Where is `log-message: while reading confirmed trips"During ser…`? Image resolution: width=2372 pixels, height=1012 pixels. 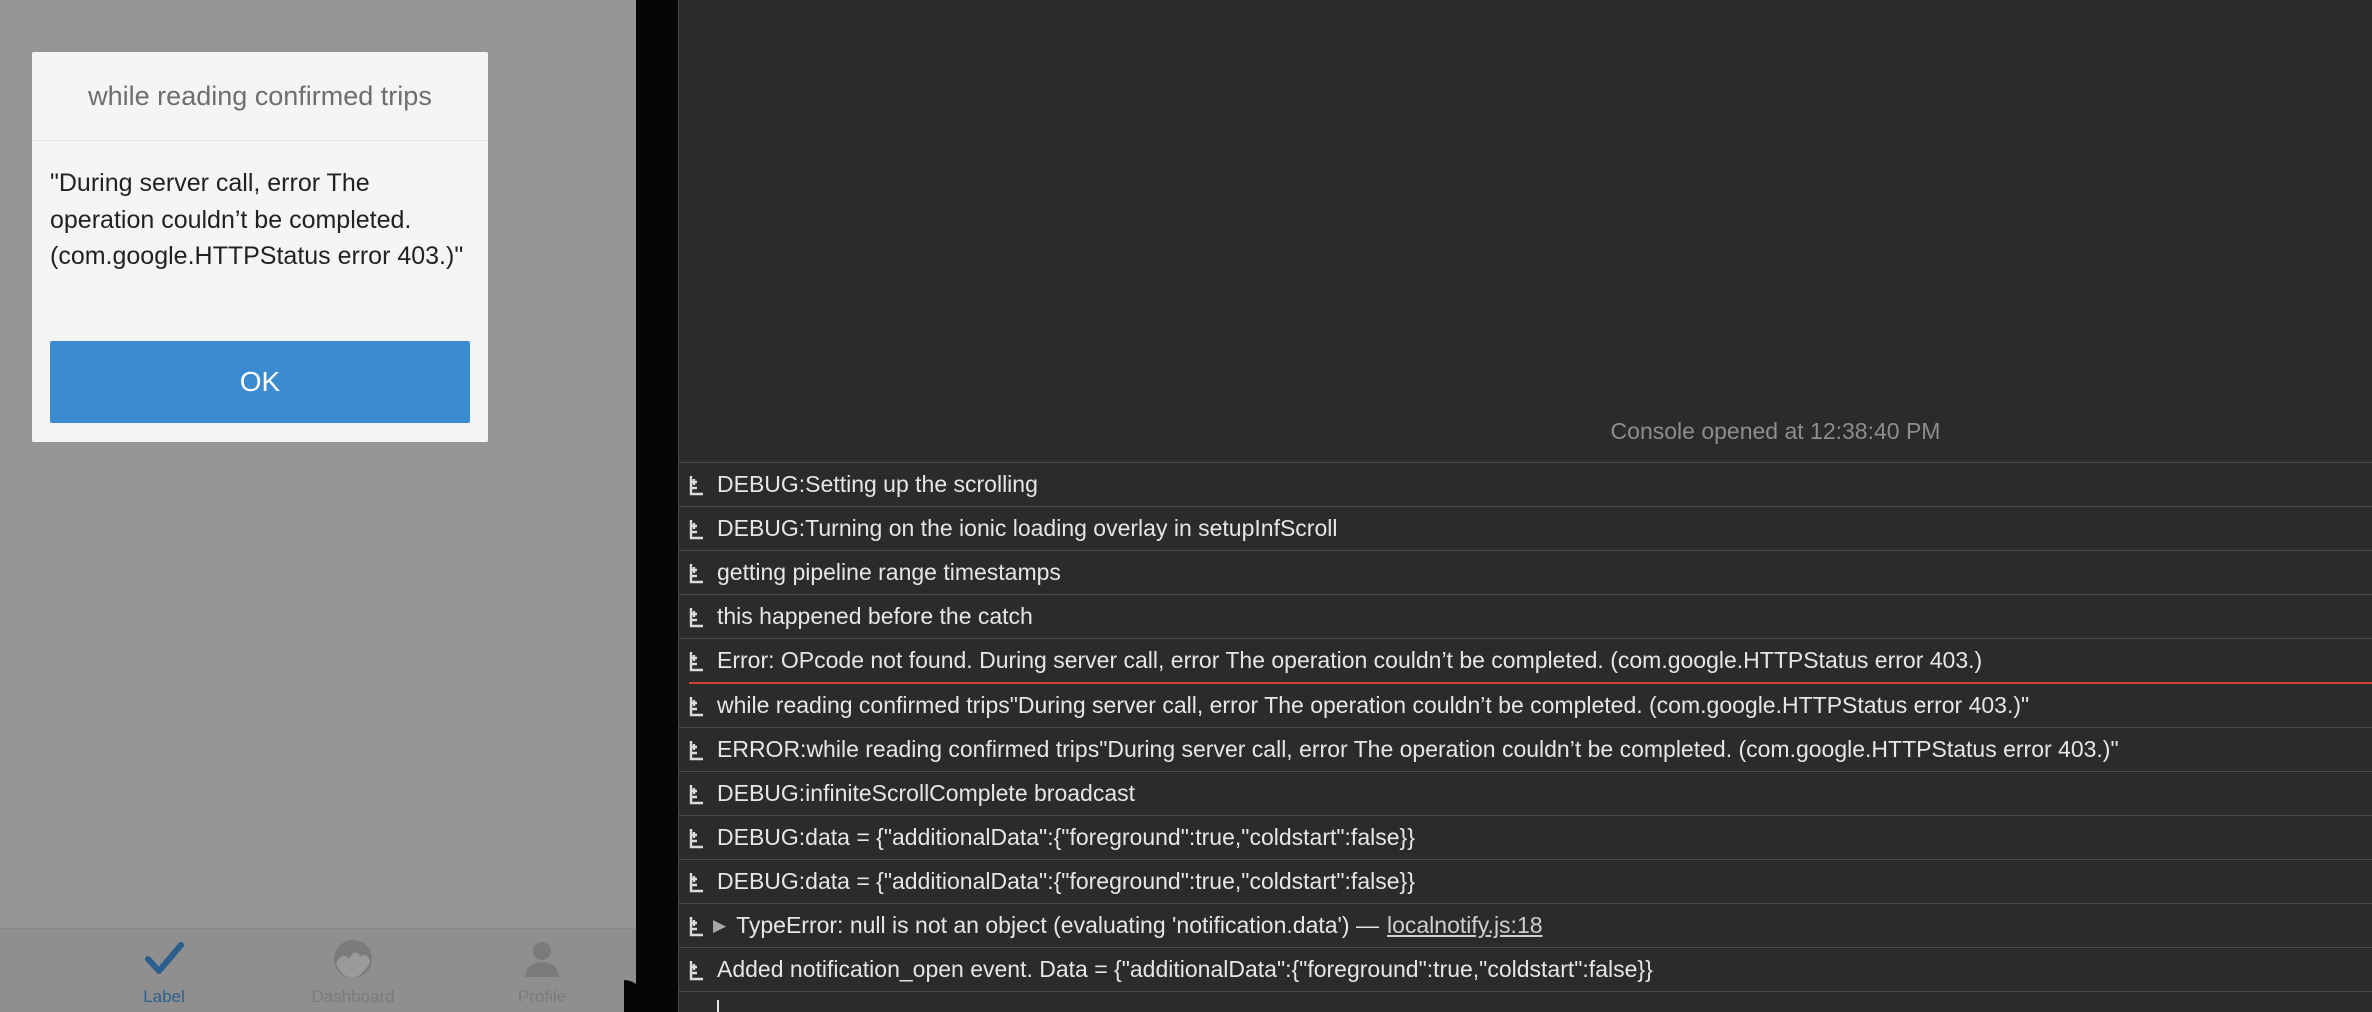 log-message: while reading confirmed trips"During ser… is located at coordinates (1373, 705).